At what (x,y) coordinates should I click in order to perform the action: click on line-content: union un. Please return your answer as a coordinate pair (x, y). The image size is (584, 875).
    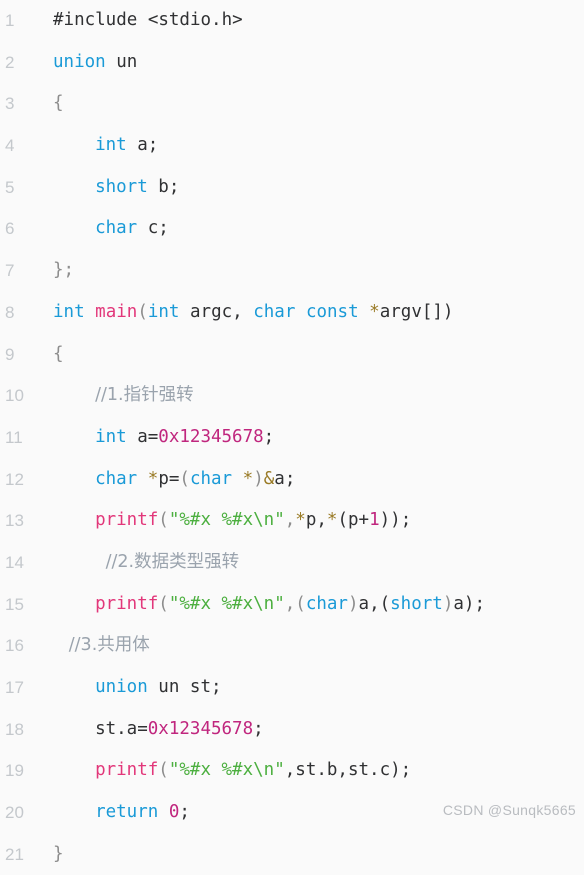
    Looking at the image, I should click on (95, 63).